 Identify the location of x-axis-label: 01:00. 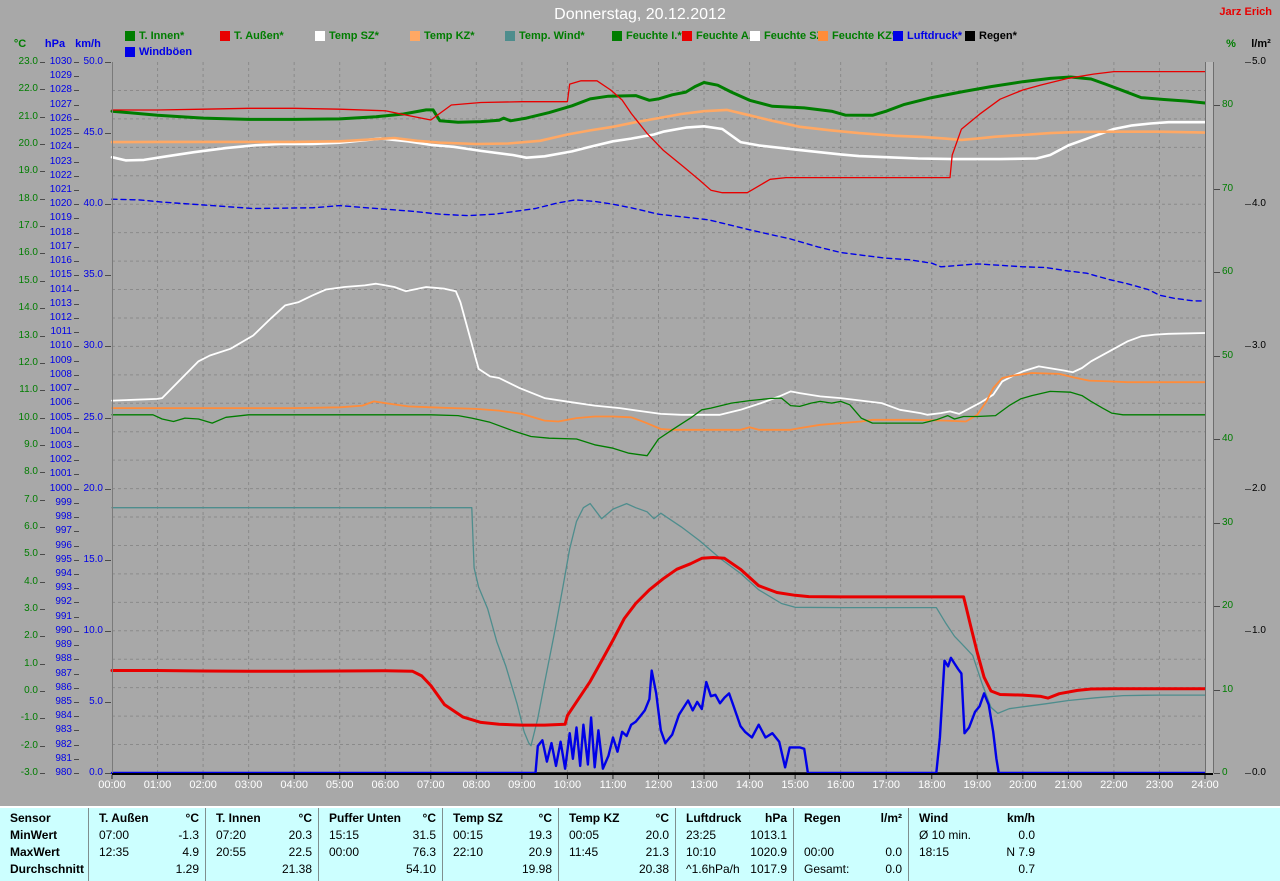
(157, 785).